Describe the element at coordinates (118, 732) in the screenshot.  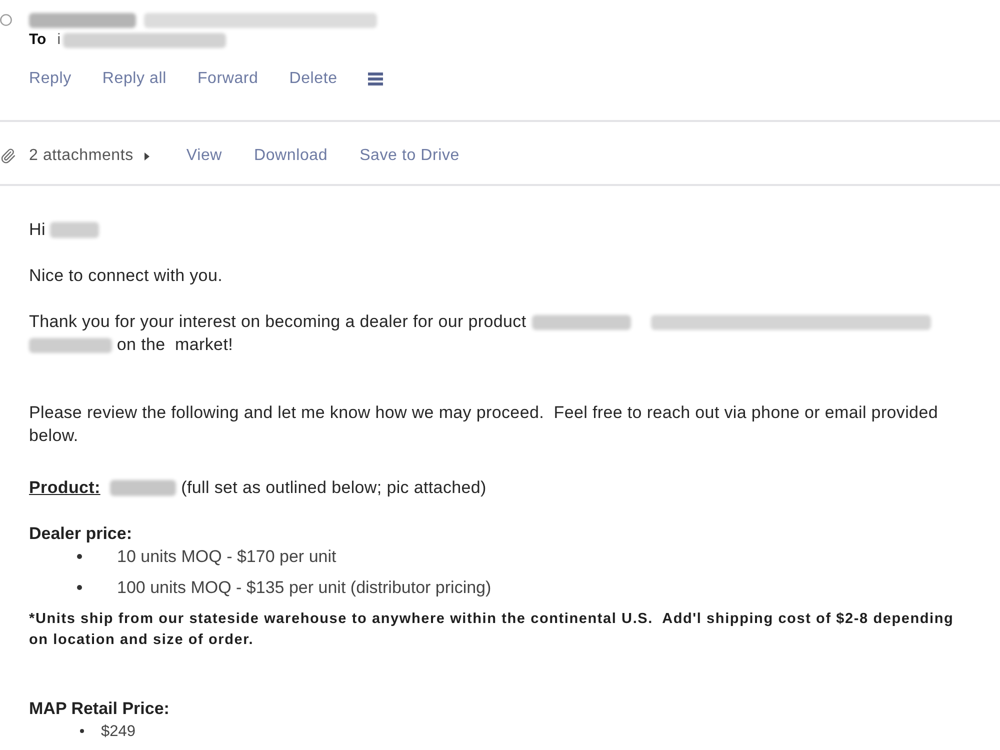
I see `list-item-text: $249` at that location.